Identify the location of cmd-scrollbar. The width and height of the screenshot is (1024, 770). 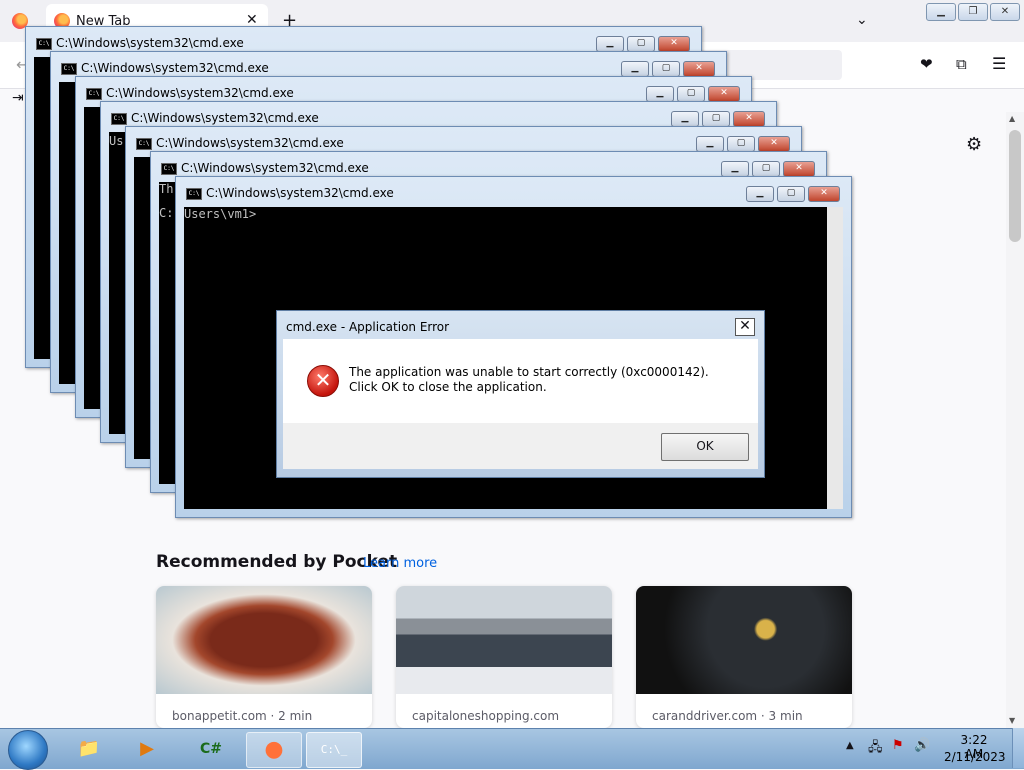
(835, 358).